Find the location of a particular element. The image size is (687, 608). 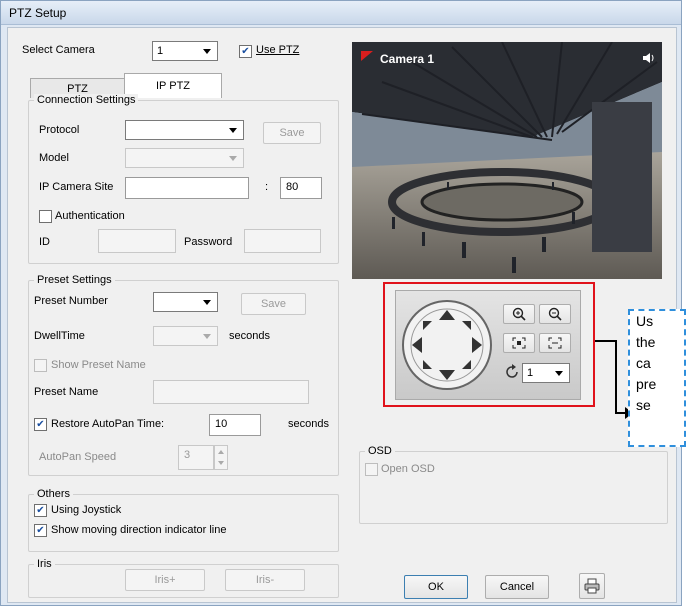

dwell-time-label: DwellTime is located at coordinates (59, 336).